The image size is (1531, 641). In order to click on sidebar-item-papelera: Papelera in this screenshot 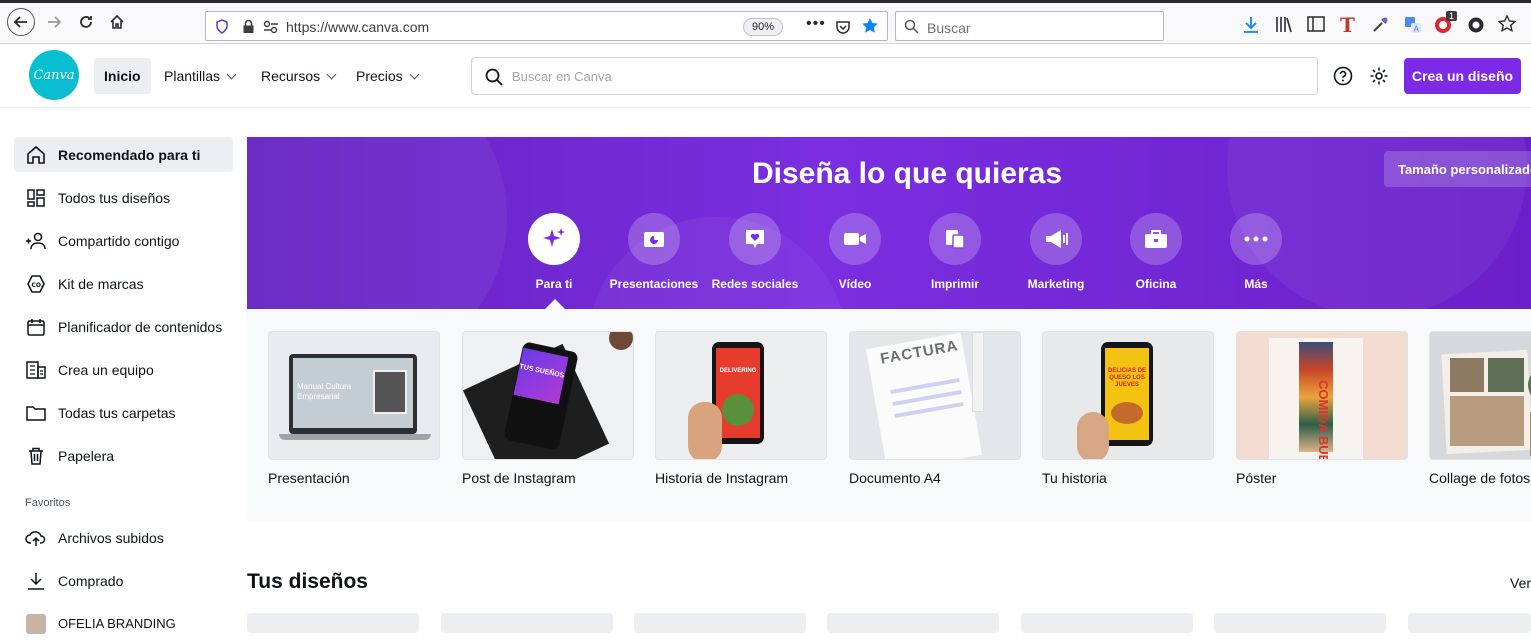, I will do `click(123, 455)`.